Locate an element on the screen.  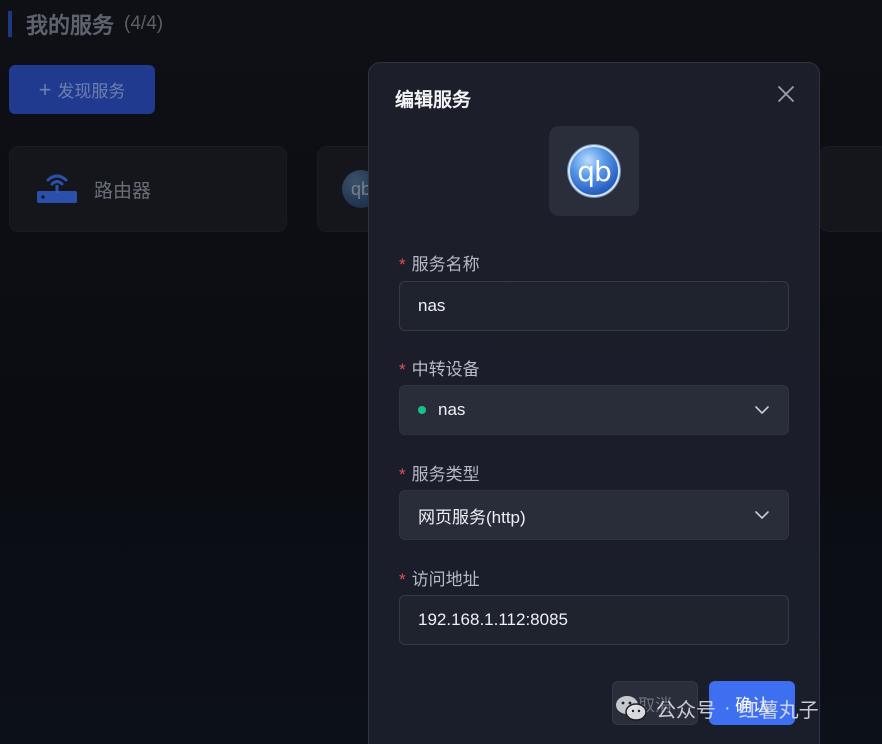
service-icon-picker: qb is located at coordinates (594, 171).